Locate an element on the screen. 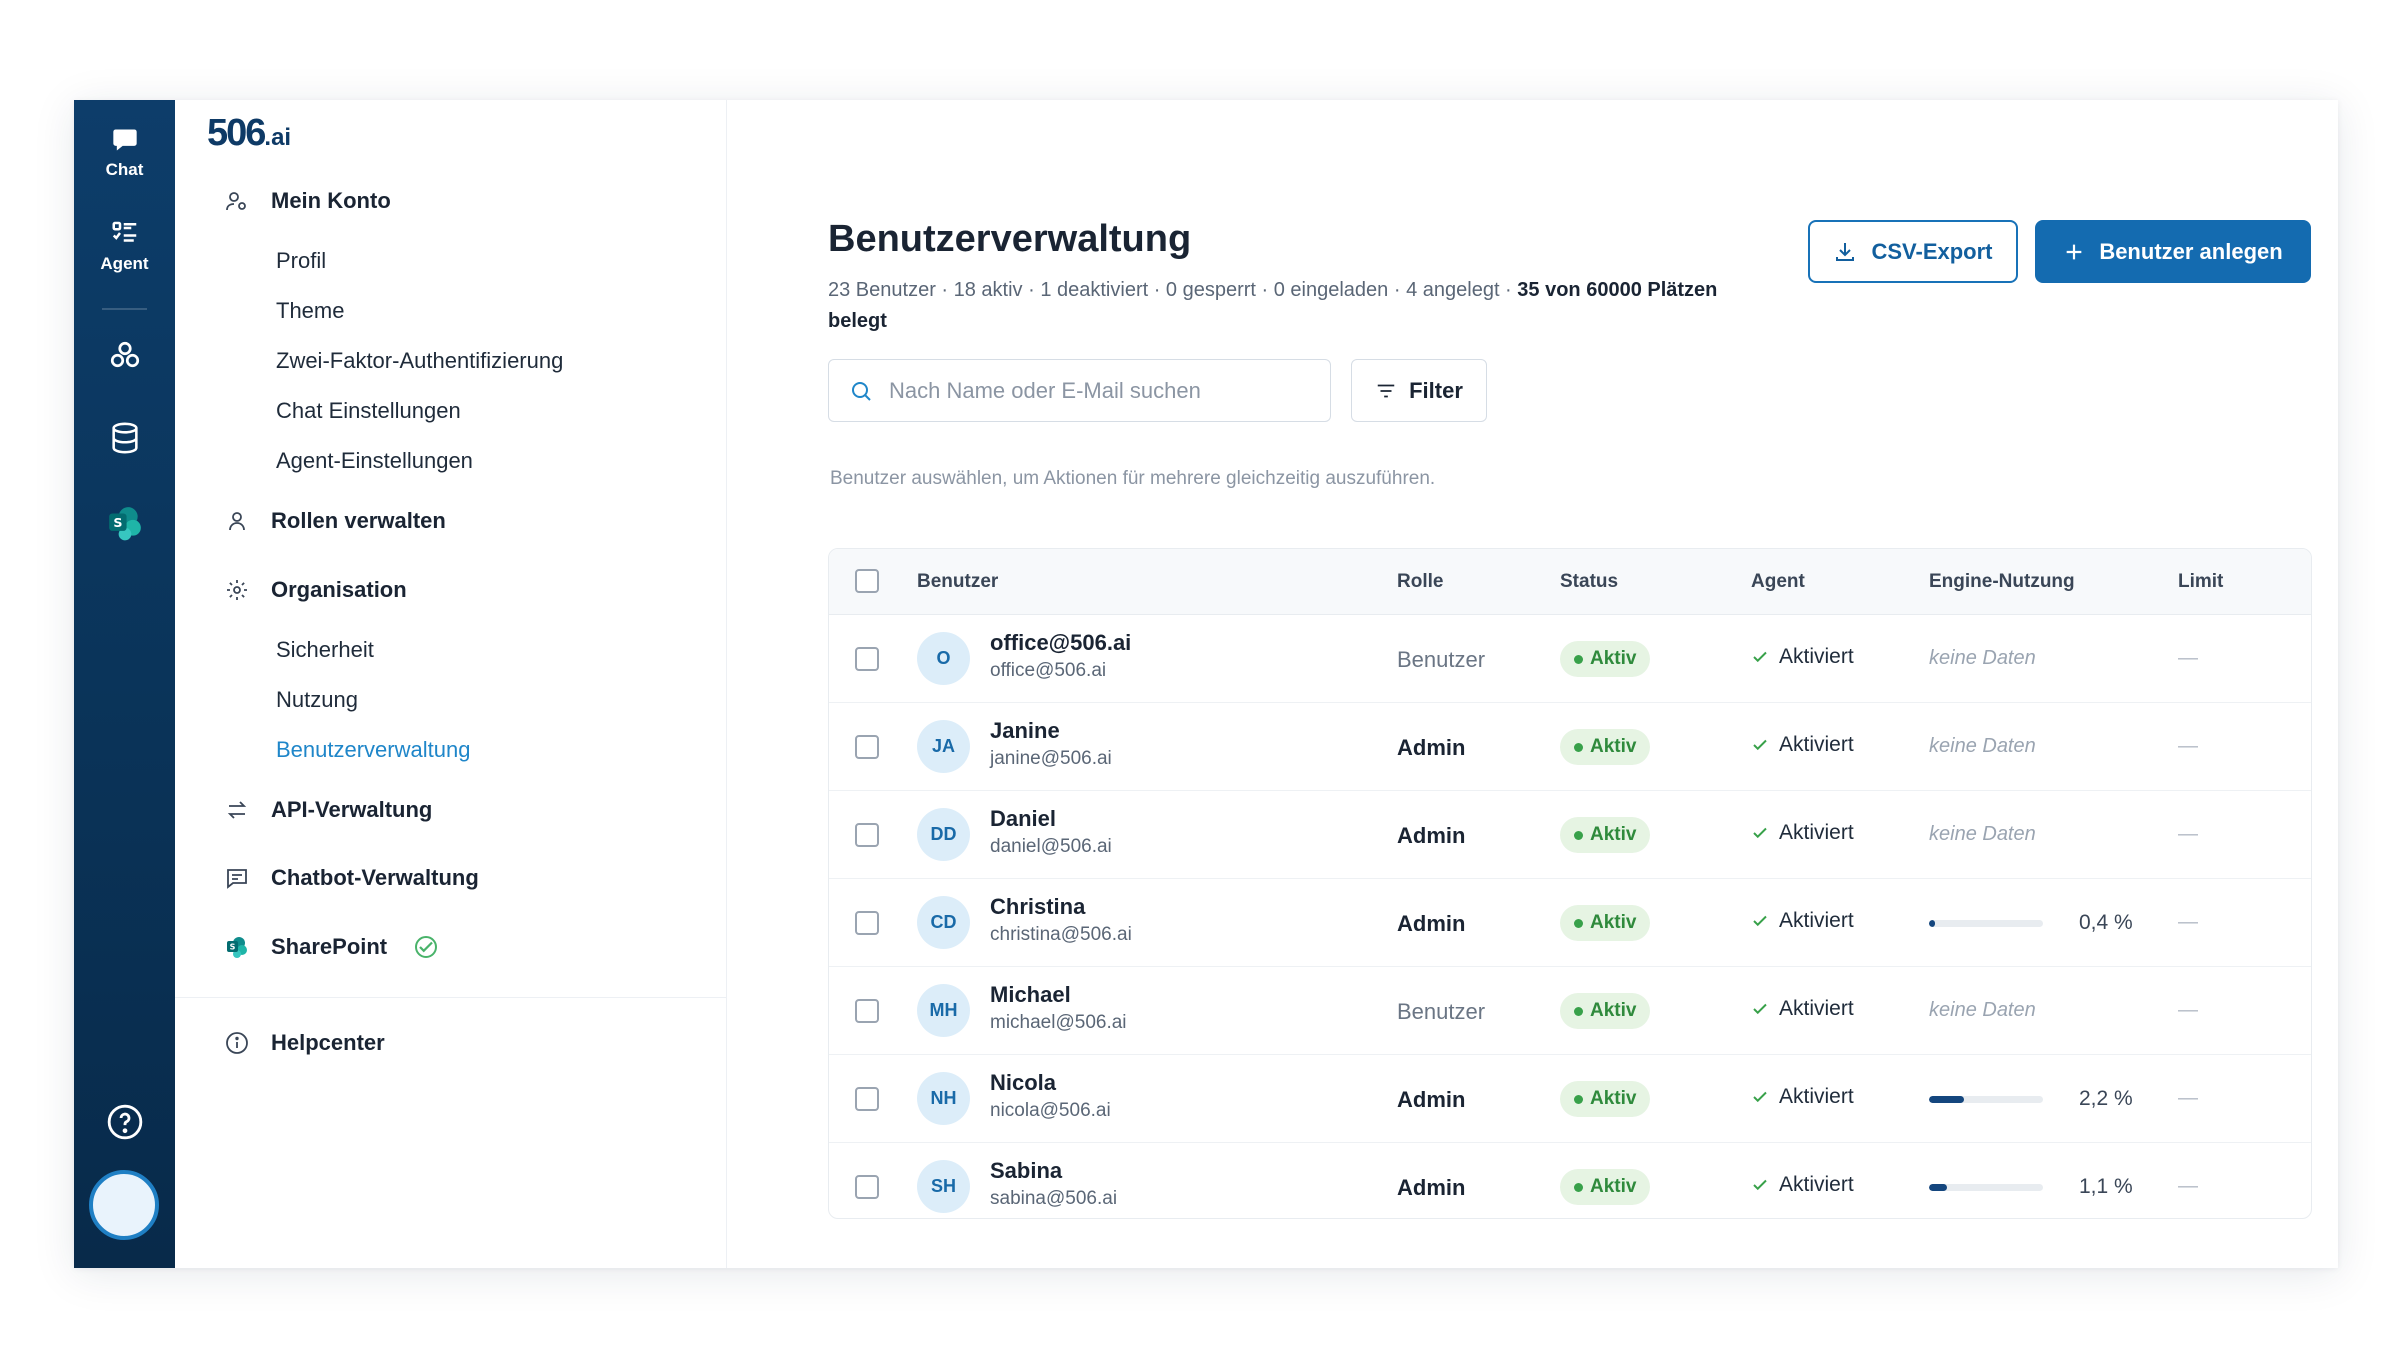  column-header-status: Status is located at coordinates (1589, 582).